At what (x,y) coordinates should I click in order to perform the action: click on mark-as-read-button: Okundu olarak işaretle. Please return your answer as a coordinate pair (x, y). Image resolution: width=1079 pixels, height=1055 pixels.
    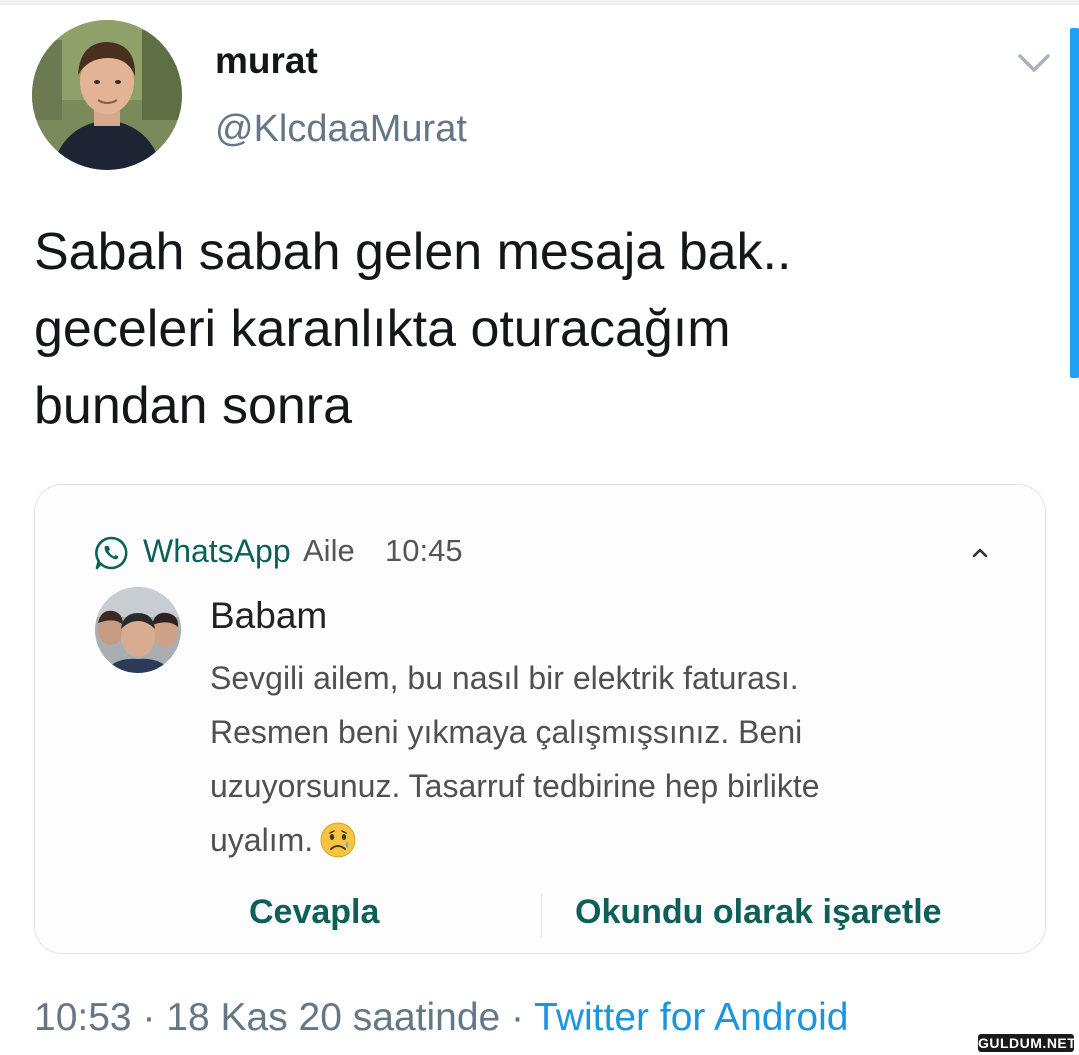
    Looking at the image, I should click on (758, 912).